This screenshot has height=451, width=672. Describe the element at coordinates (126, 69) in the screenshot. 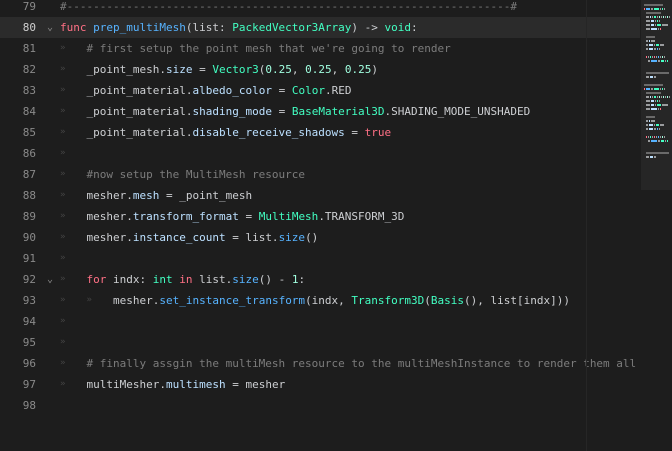

I see `code-token: _point_mesh.` at that location.